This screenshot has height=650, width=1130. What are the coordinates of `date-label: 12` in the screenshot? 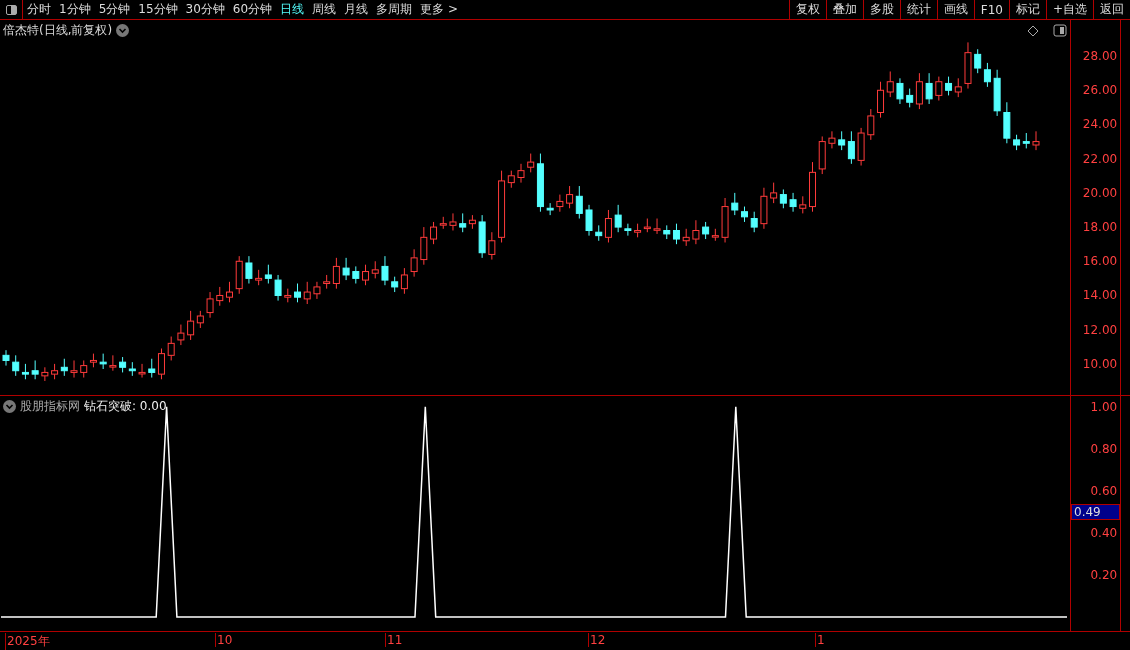 It's located at (597, 640).